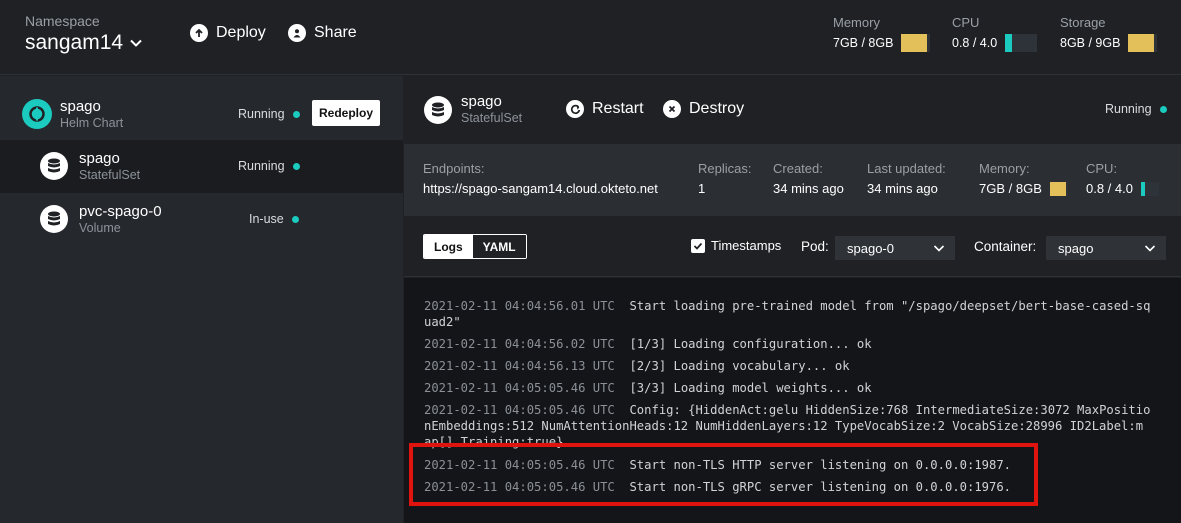  Describe the element at coordinates (100, 228) in the screenshot. I see `sidebar-item-type: Volume` at that location.